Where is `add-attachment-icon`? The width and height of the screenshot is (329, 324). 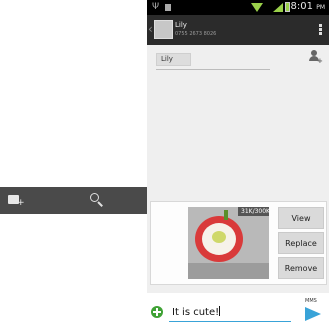
add-attachment-icon is located at coordinates (157, 312).